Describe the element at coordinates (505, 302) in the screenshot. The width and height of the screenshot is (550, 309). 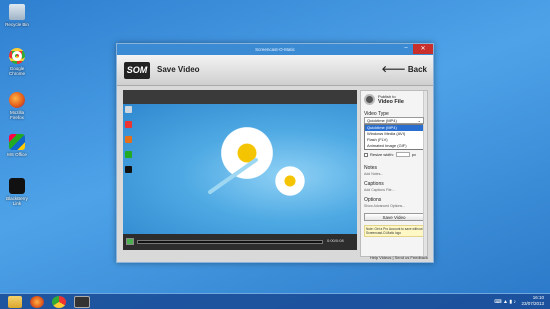
I see `system-tray-icons: ⌨ ▲ ▮ ♪` at that location.